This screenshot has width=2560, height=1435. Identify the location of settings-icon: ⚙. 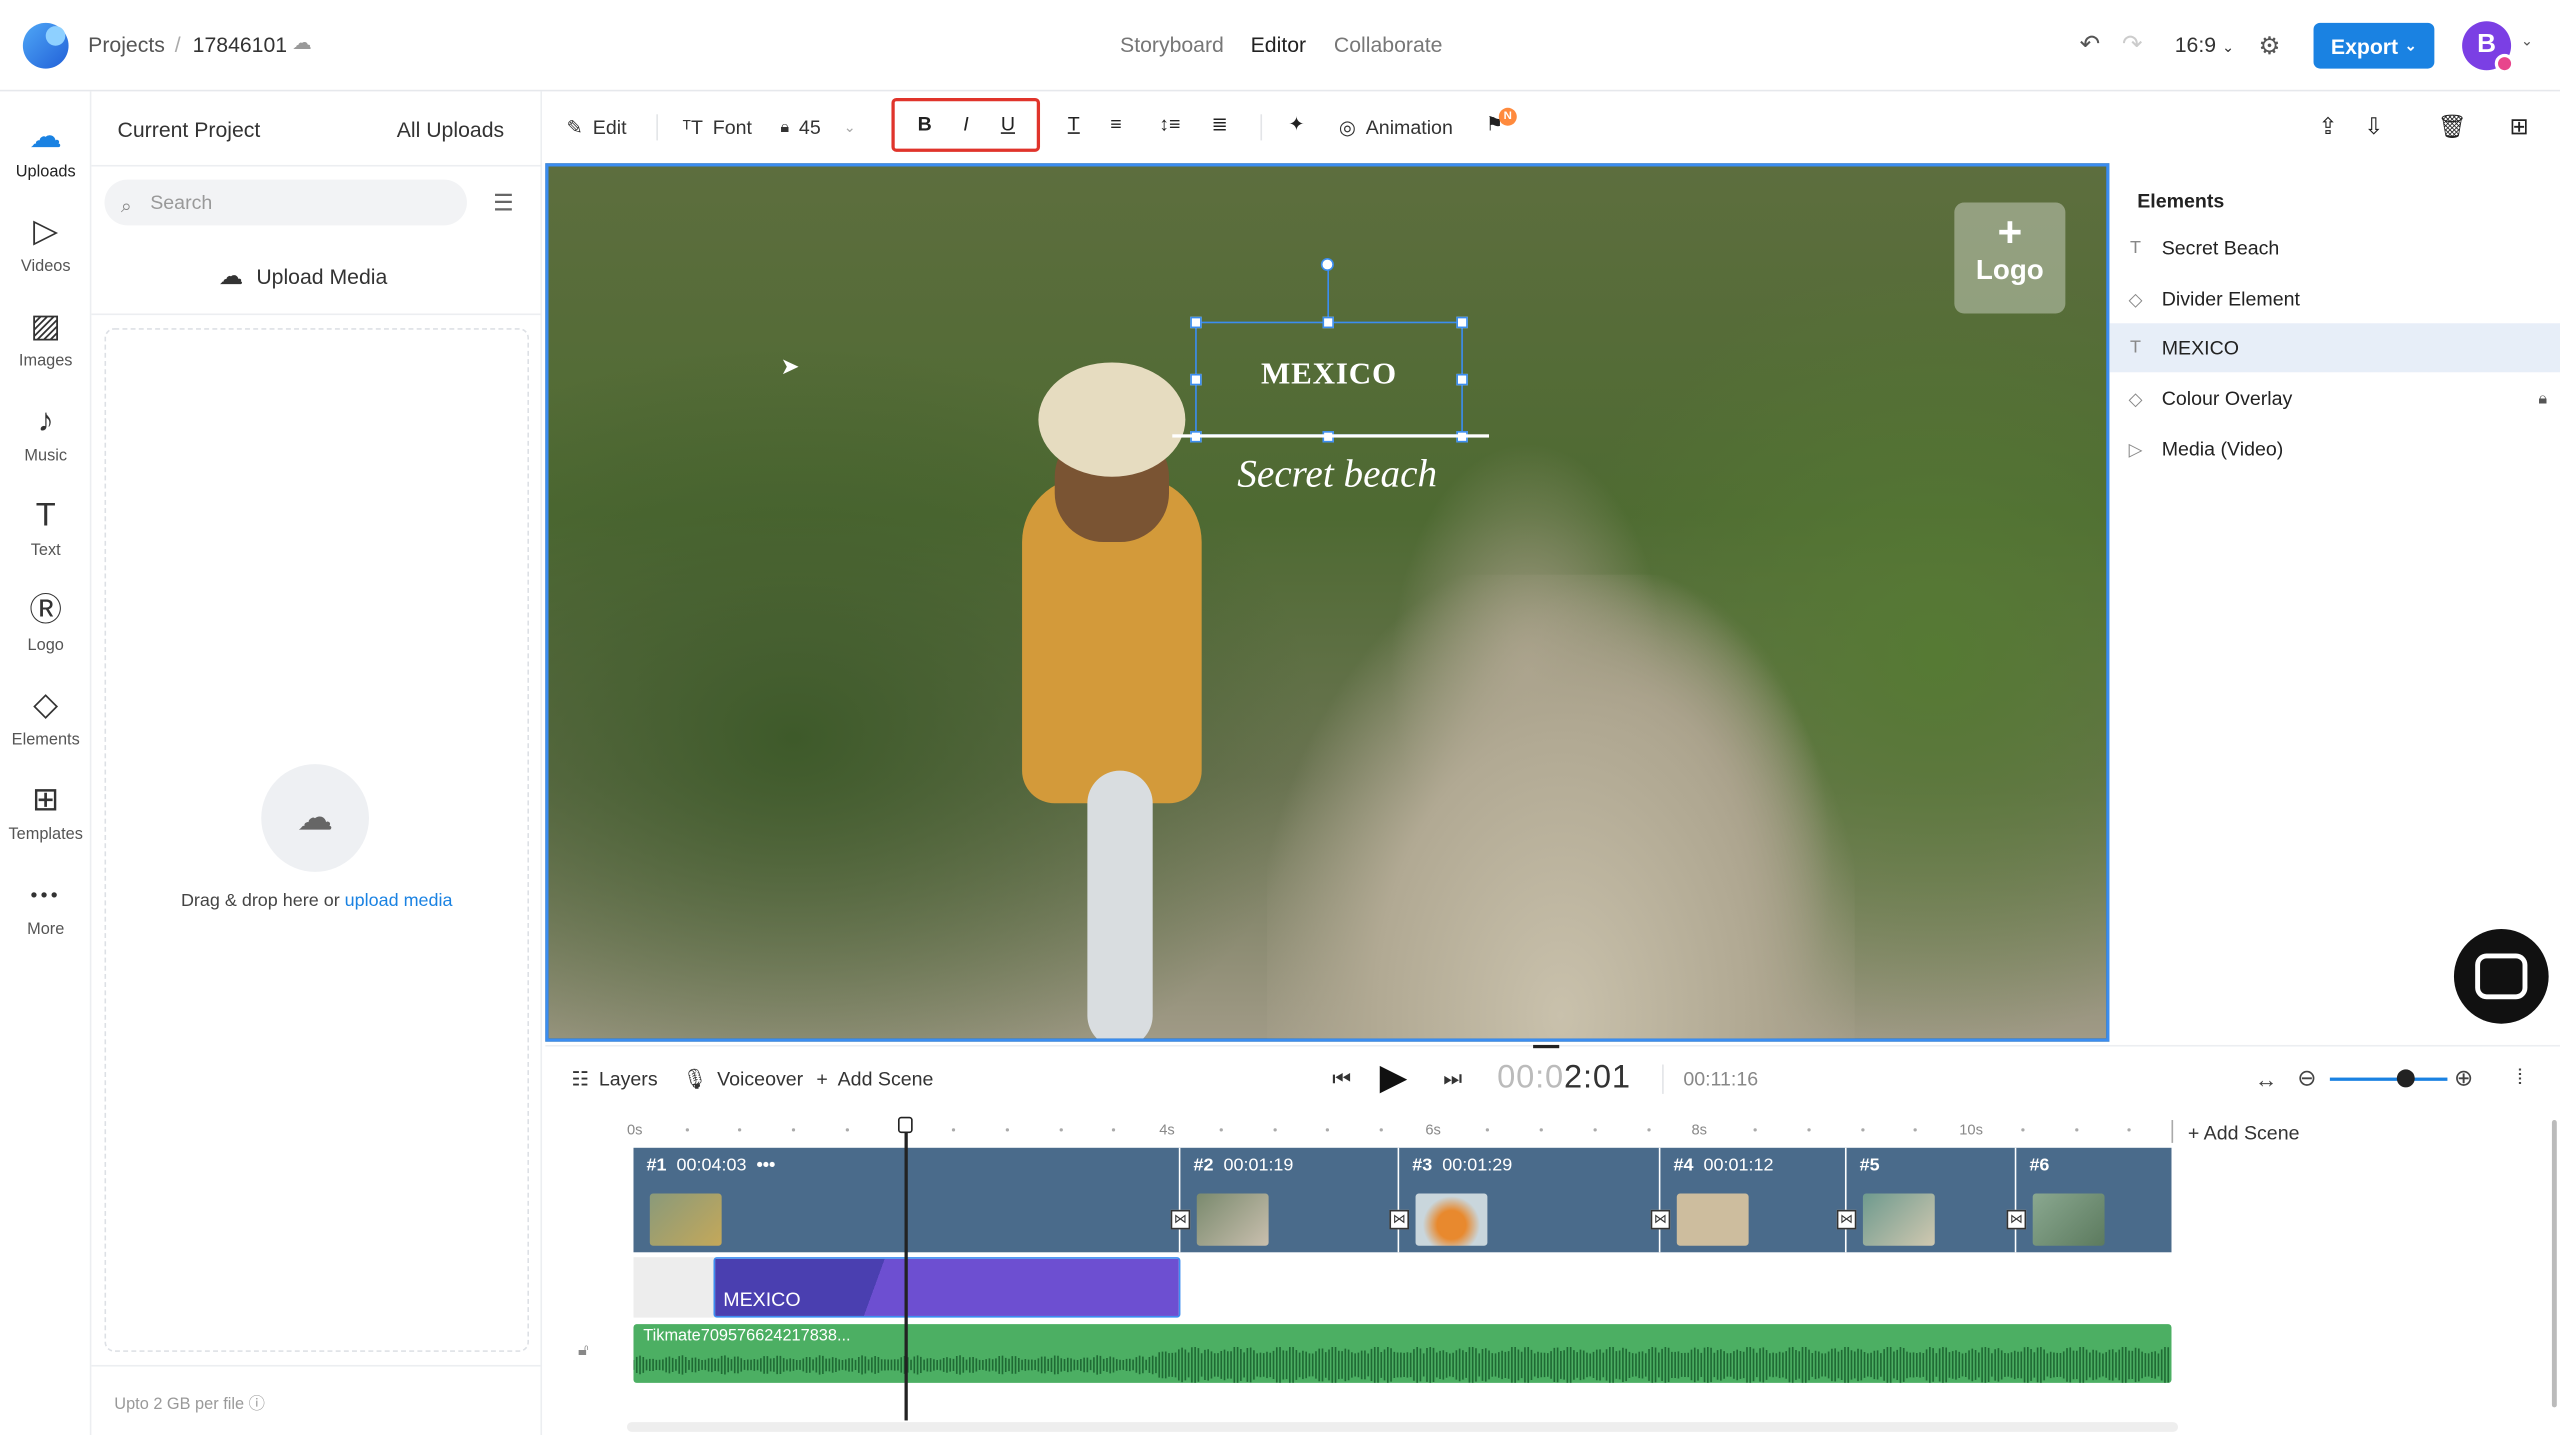
(2269, 46).